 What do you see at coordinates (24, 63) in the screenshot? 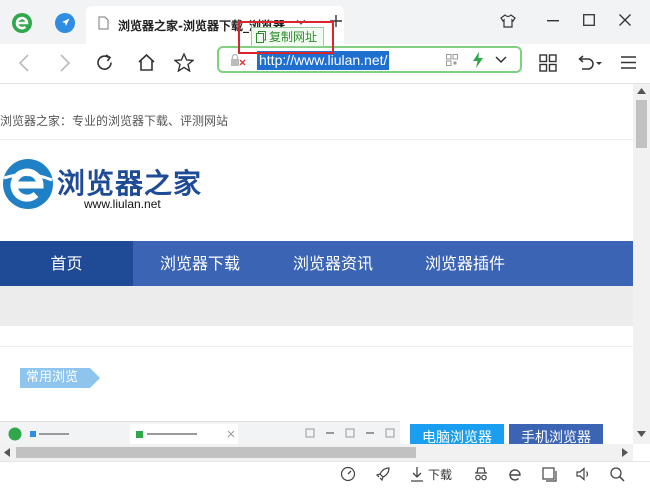
I see `back-icon` at bounding box center [24, 63].